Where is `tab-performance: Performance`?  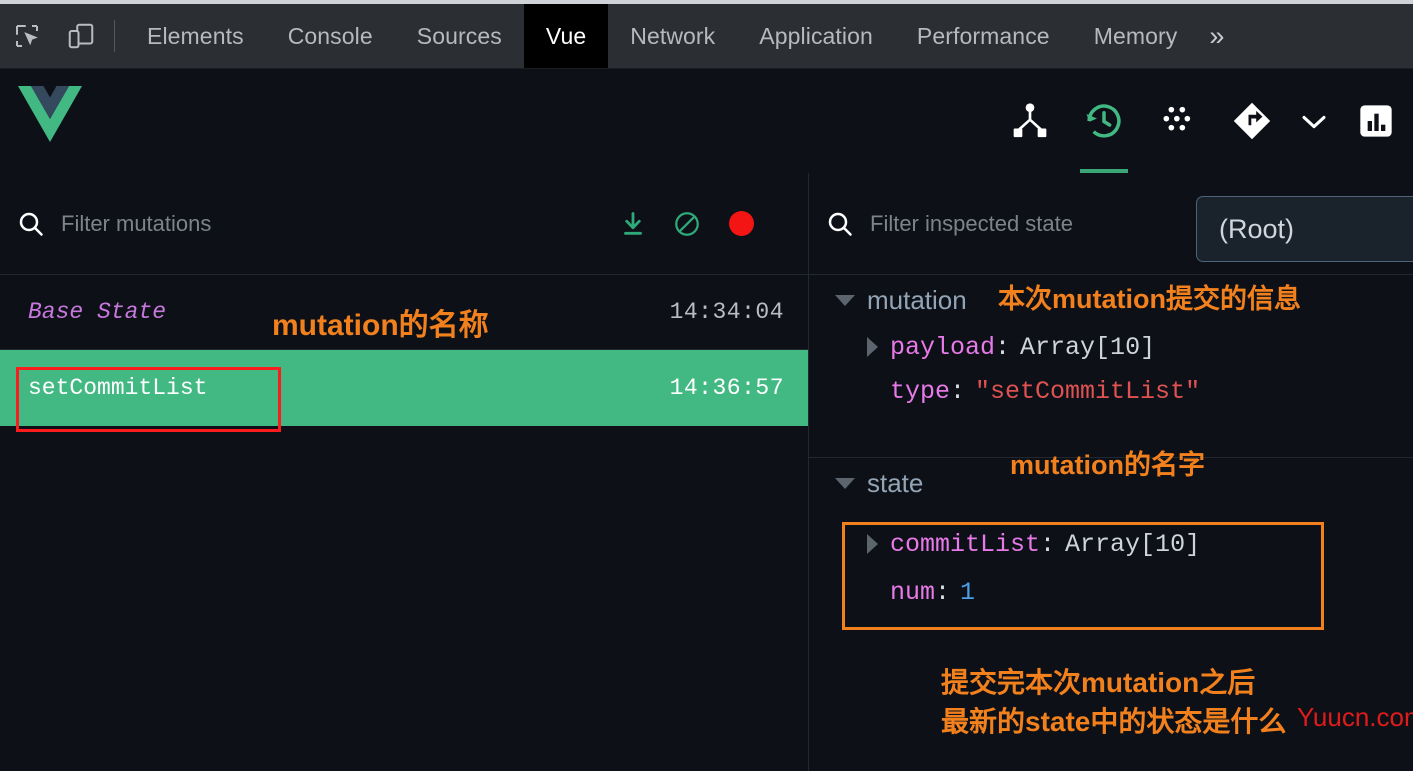 tab-performance: Performance is located at coordinates (983, 36).